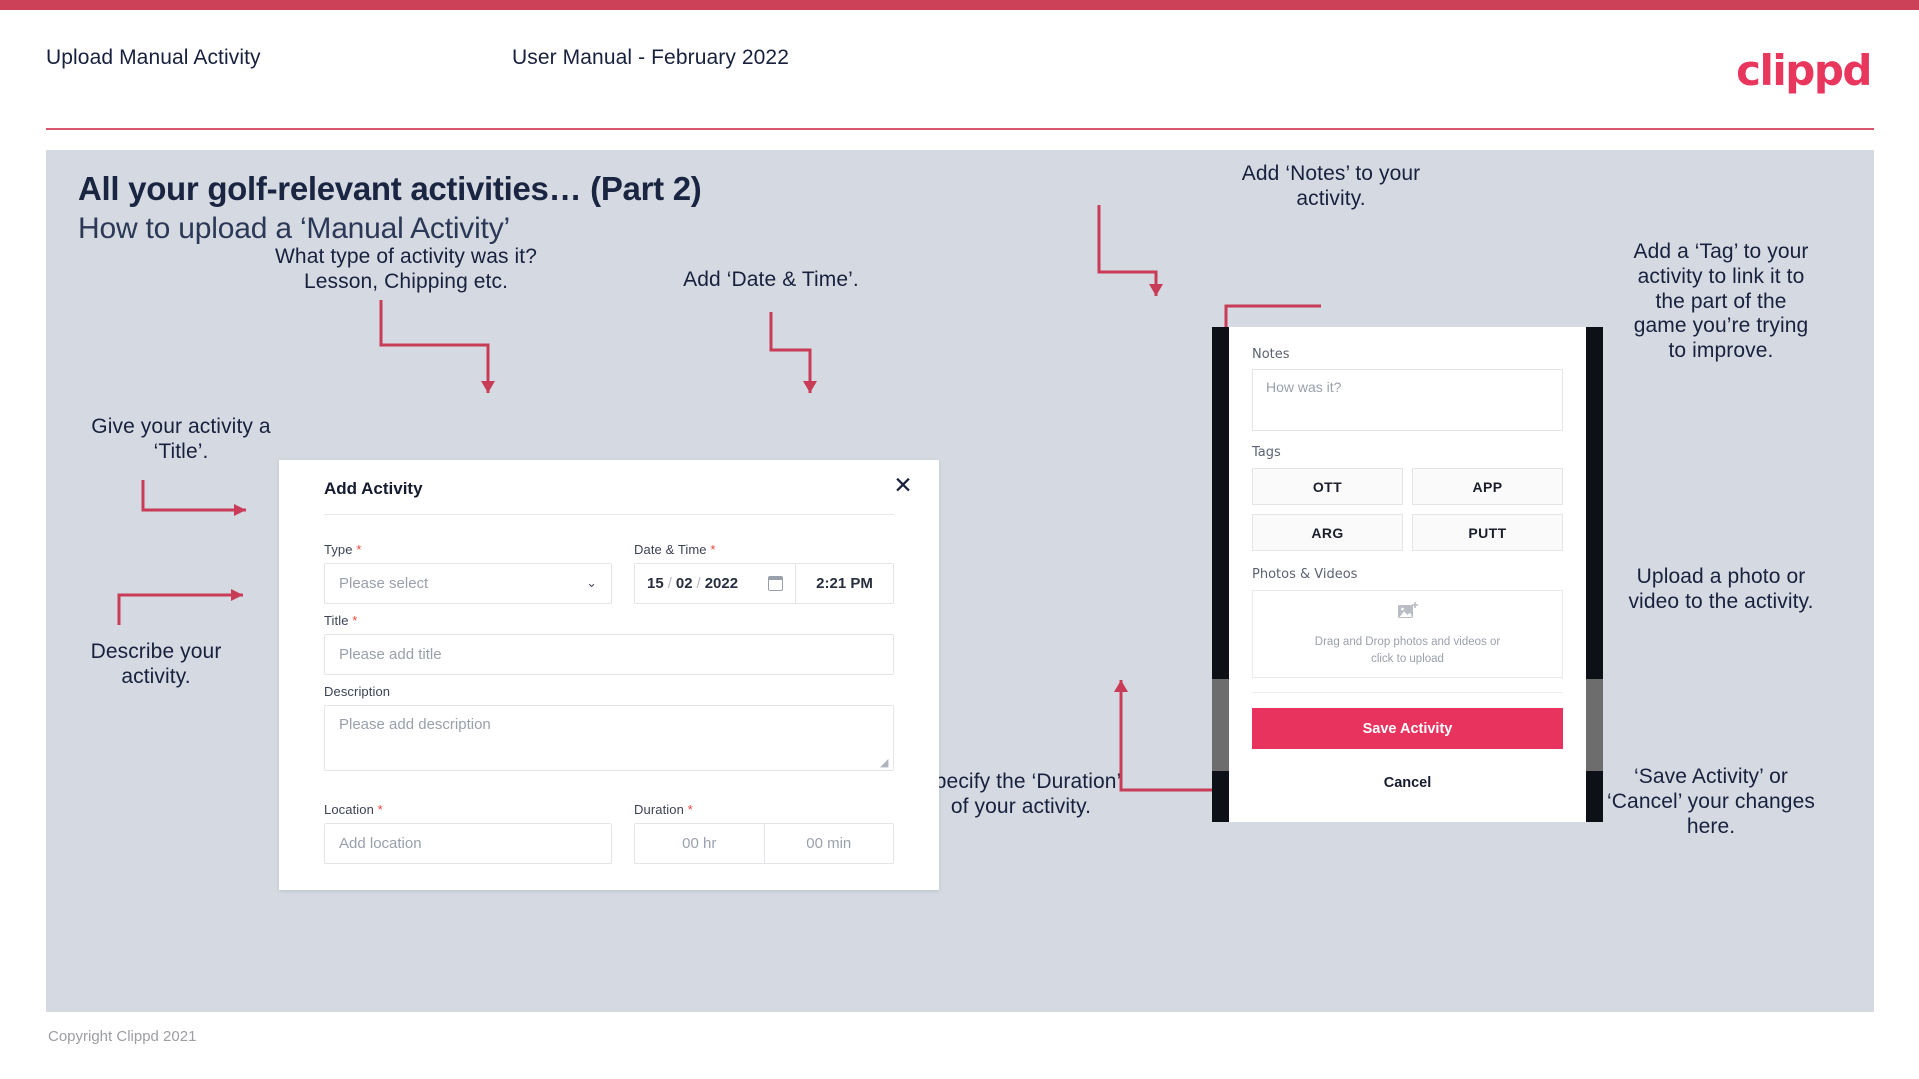  What do you see at coordinates (690, 809) in the screenshot?
I see `duration-required-marker: *` at bounding box center [690, 809].